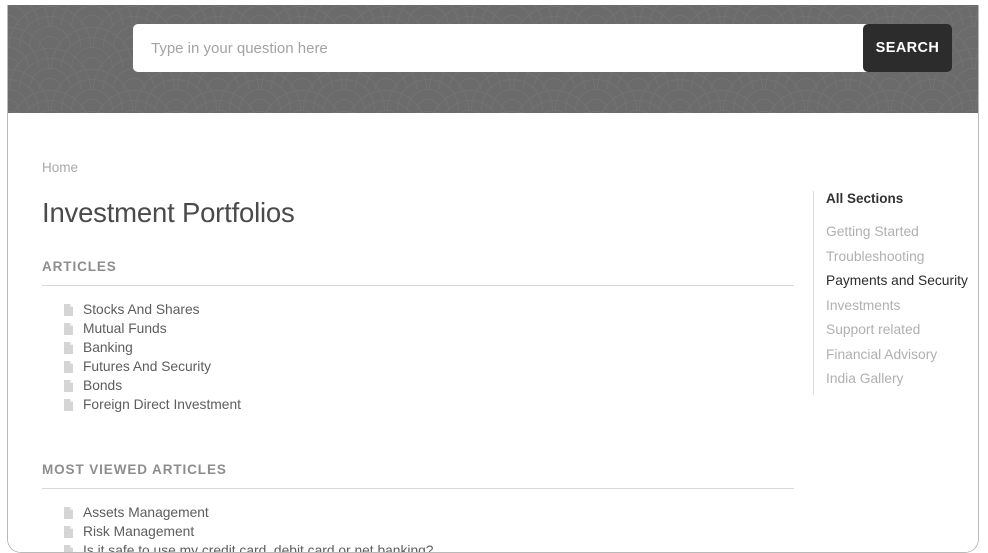  What do you see at coordinates (899, 198) in the screenshot?
I see `sidebar-heading: All Sections` at bounding box center [899, 198].